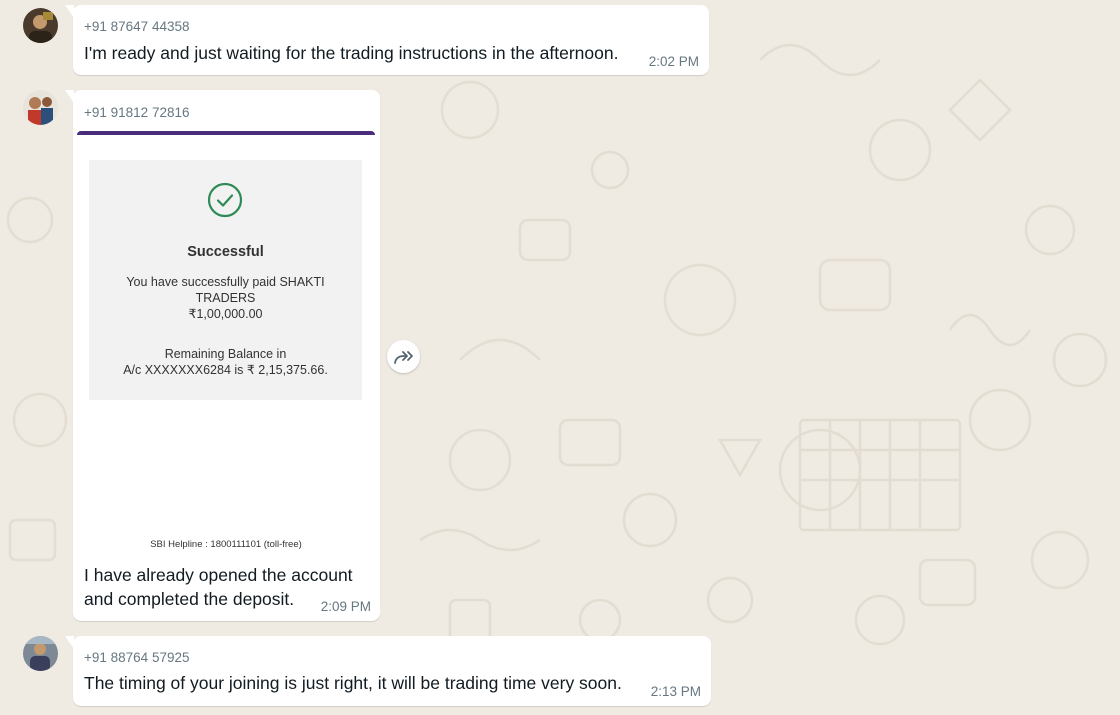  Describe the element at coordinates (225, 314) in the screenshot. I see `receipt-amount: ₹1,00,000.00` at that location.